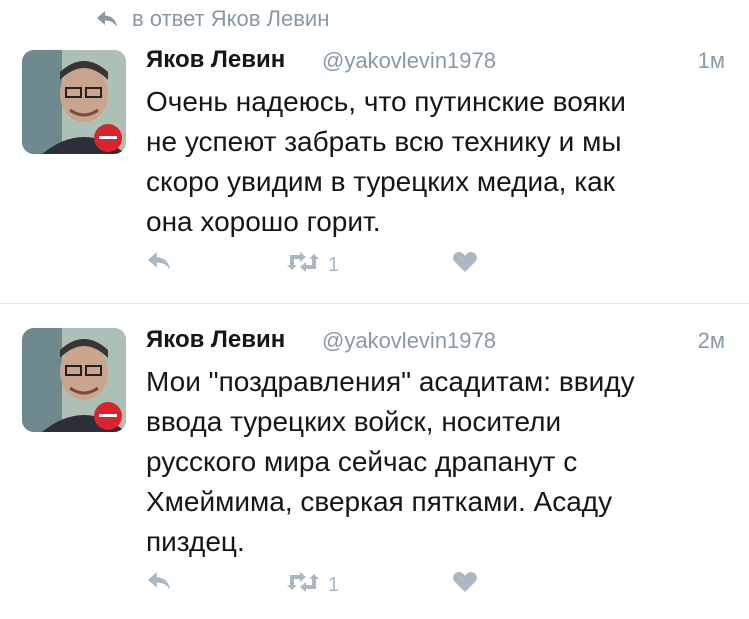 The image size is (749, 619). I want to click on tweet-header: Яков Левин @yakovlevin1978 2м, so click(435, 340).